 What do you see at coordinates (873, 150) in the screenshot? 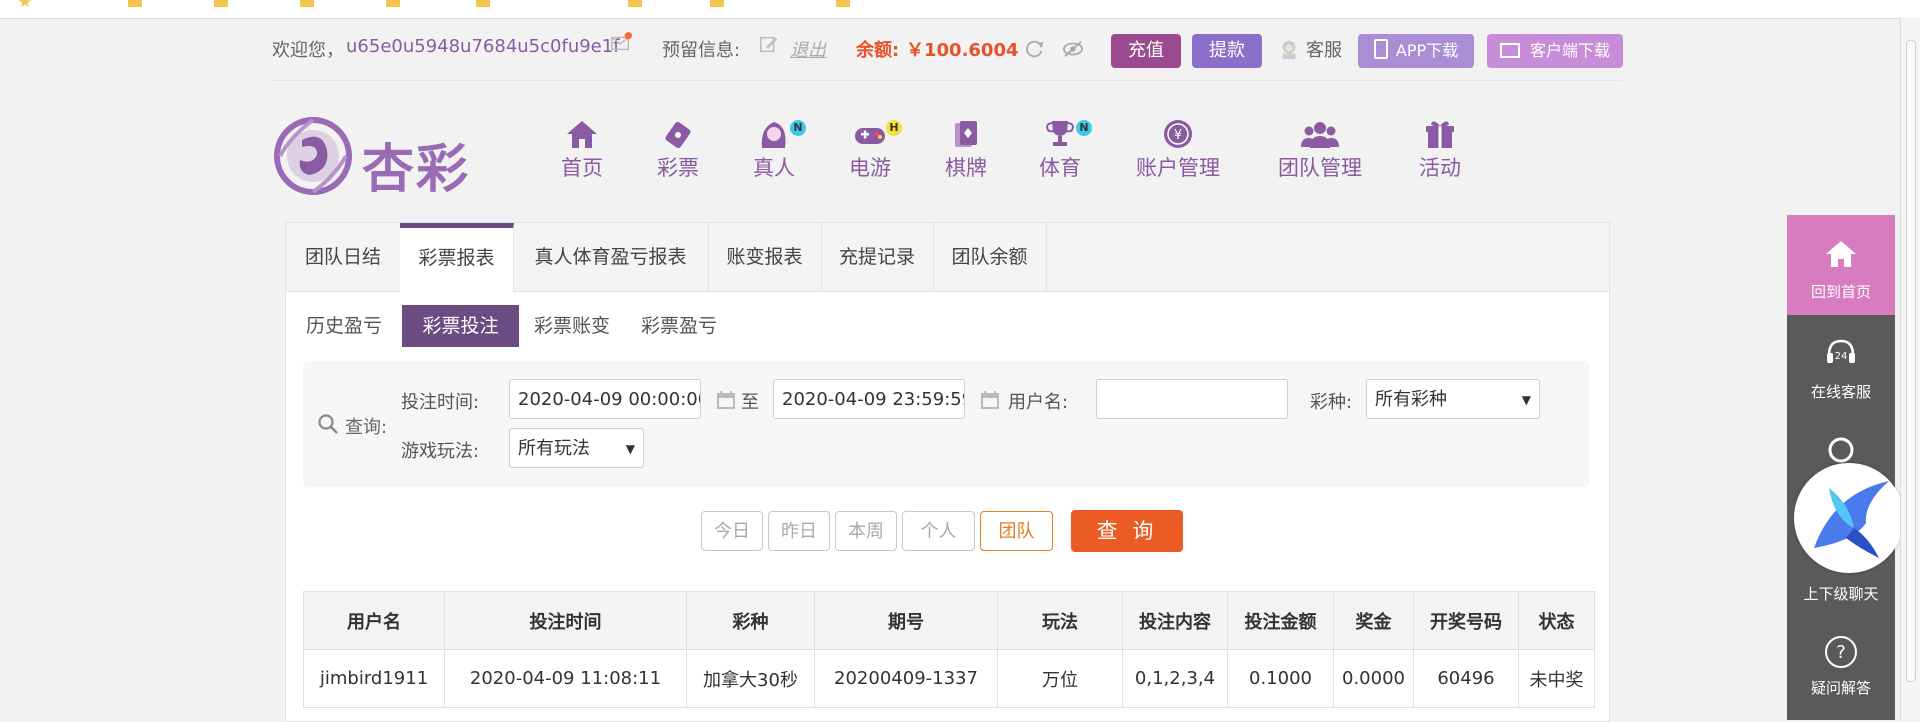
I see `nav-egames: H 电游` at bounding box center [873, 150].